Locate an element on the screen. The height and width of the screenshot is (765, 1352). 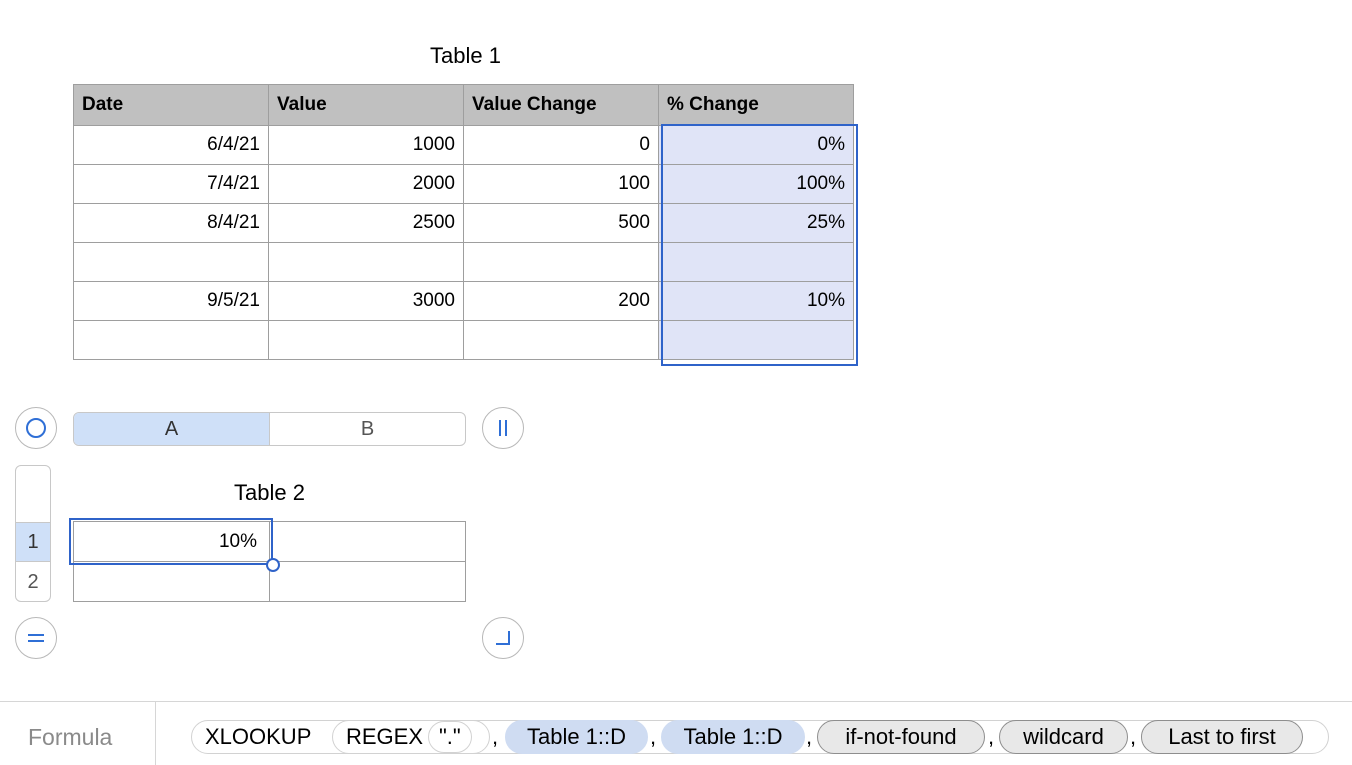
table-row: 8/4/21 2500 500 25% is located at coordinates (463, 223).